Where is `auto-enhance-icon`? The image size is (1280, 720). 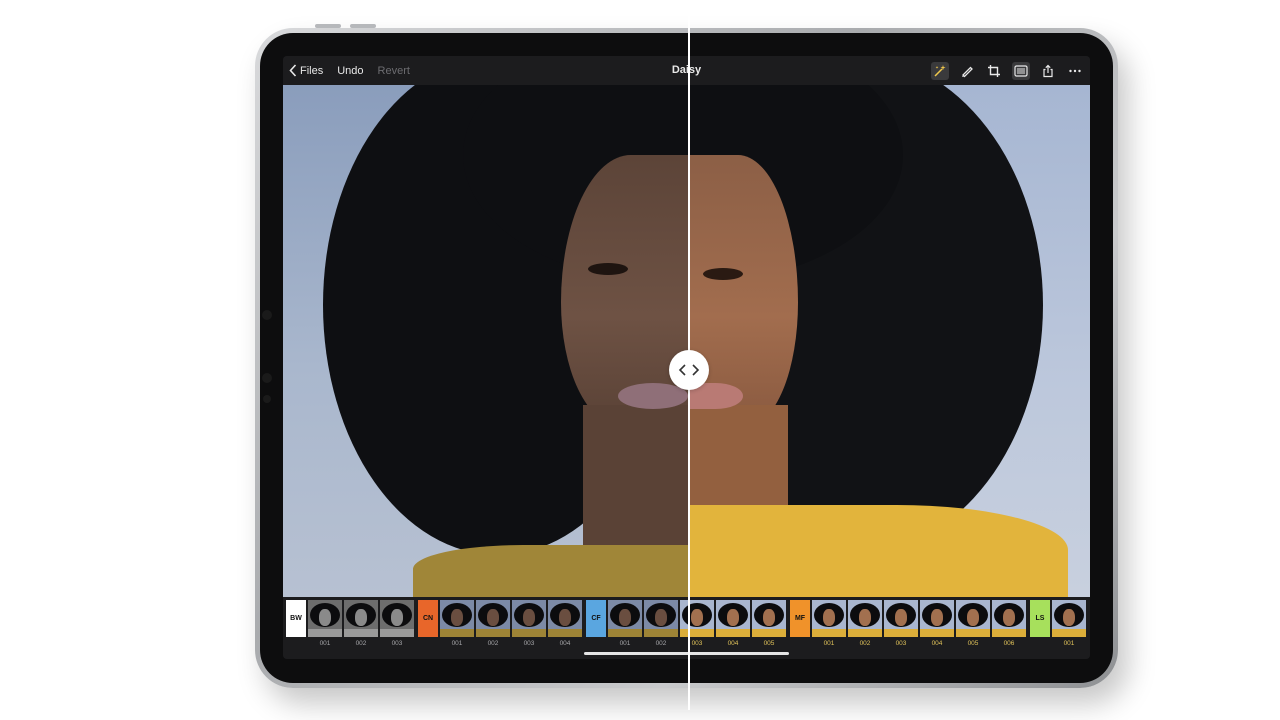
auto-enhance-icon is located at coordinates (940, 70).